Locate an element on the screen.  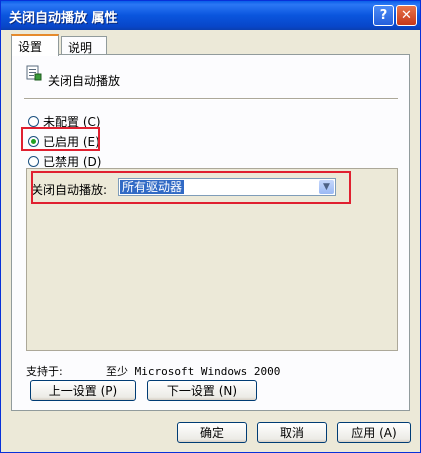
radio-disabled: 已禁用 (D) is located at coordinates (64, 161).